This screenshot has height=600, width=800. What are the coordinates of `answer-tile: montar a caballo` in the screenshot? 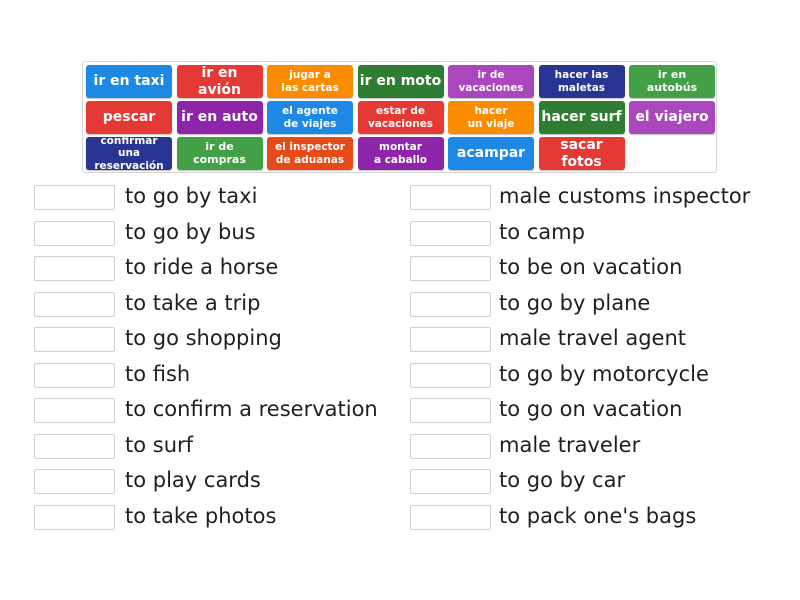 It's located at (400, 153).